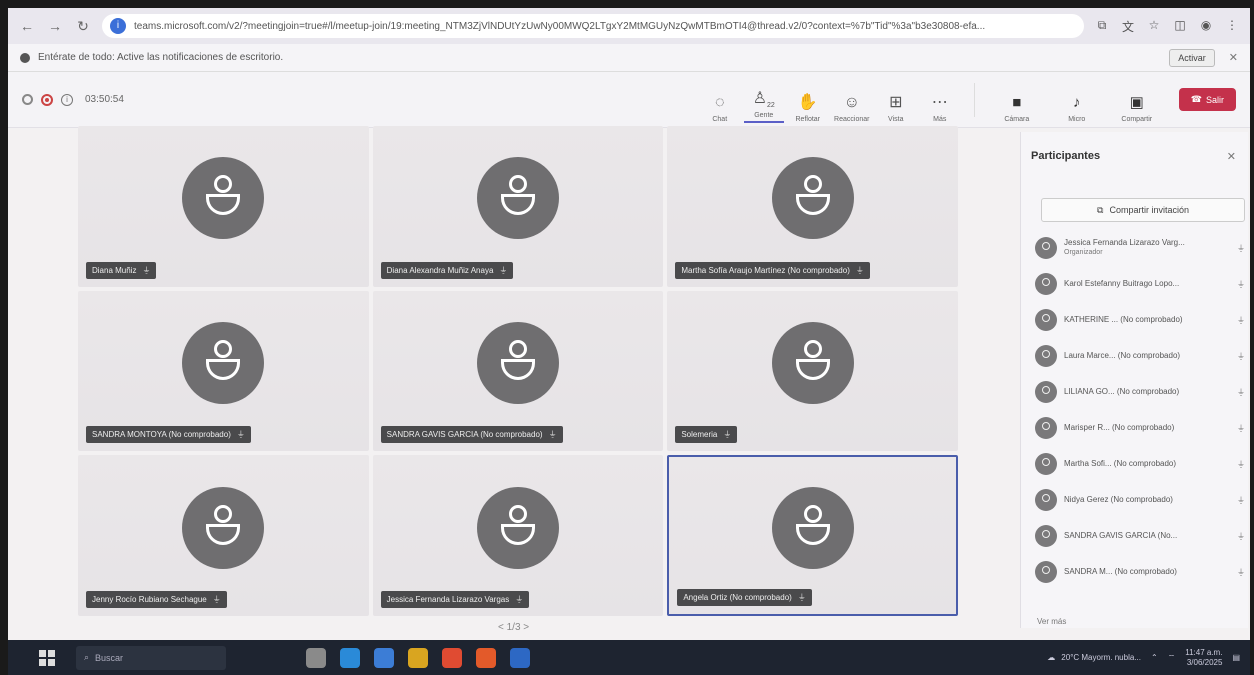 The image size is (1254, 675). What do you see at coordinates (1140, 464) in the screenshot?
I see `participant-list-item: Martha Sofi... (No comprobado) ⏚` at bounding box center [1140, 464].